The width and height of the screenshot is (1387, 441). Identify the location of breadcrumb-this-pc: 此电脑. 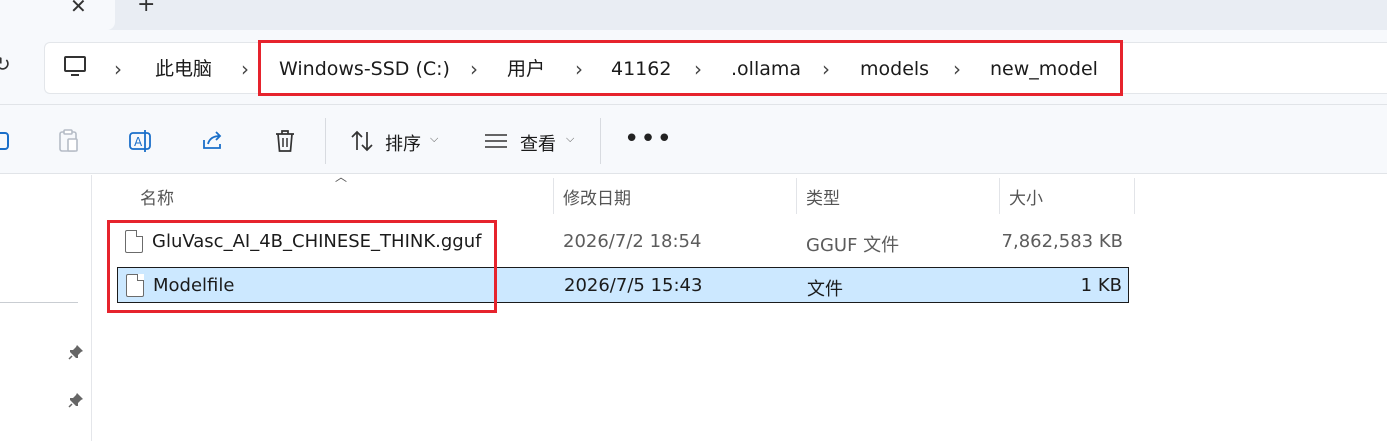
(183, 69).